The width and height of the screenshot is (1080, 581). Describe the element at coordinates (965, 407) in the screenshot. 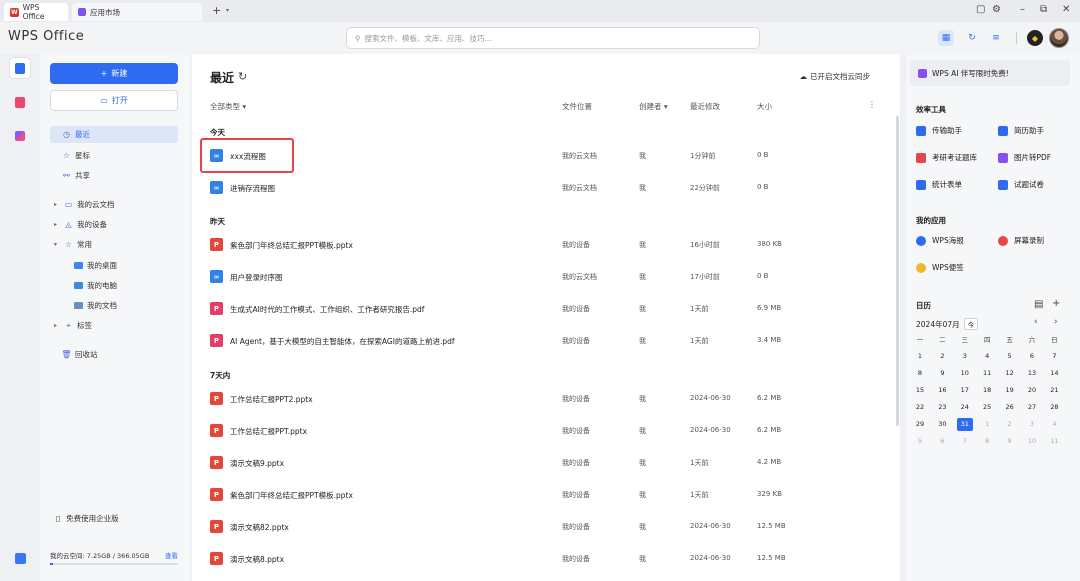

I see `calendar-day: 24` at that location.